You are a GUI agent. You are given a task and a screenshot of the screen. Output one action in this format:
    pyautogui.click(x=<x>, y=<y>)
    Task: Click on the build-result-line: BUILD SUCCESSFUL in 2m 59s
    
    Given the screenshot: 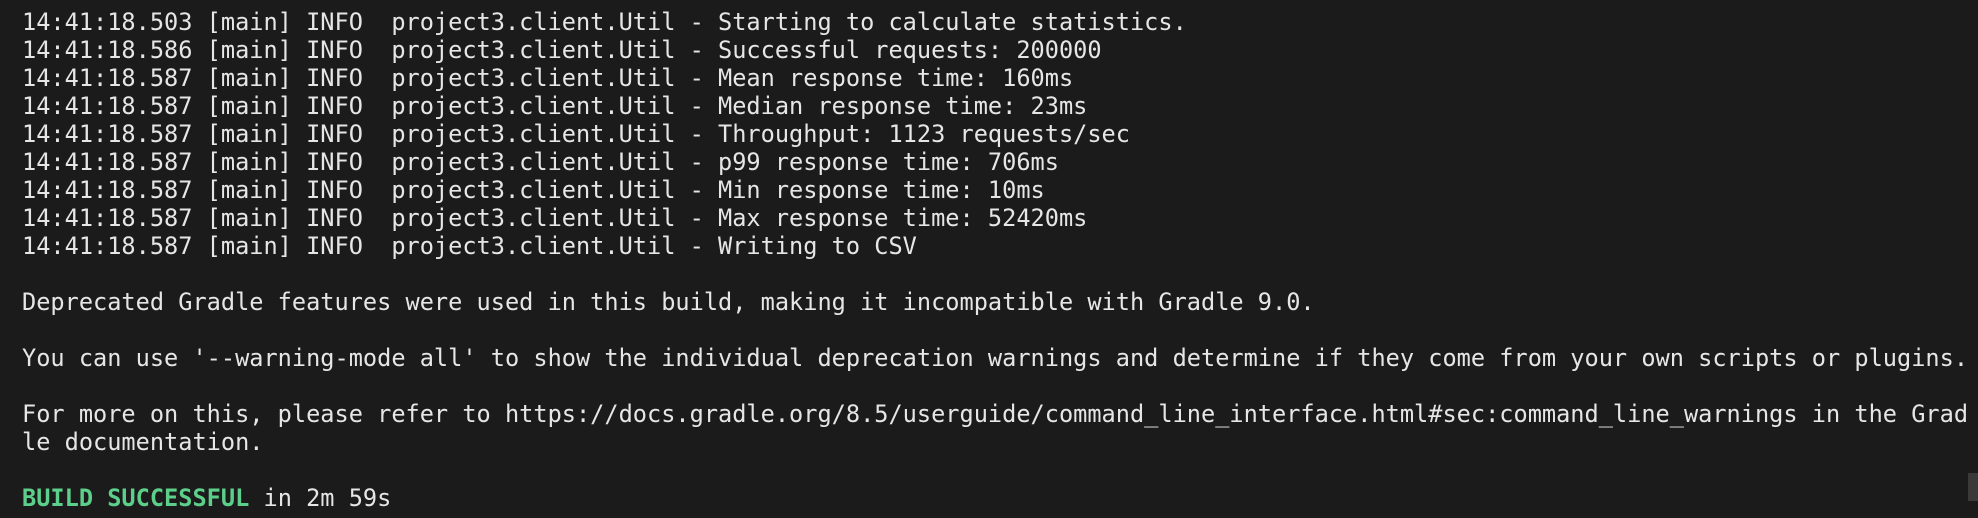 What is the action you would take?
    pyautogui.click(x=1000, y=498)
    